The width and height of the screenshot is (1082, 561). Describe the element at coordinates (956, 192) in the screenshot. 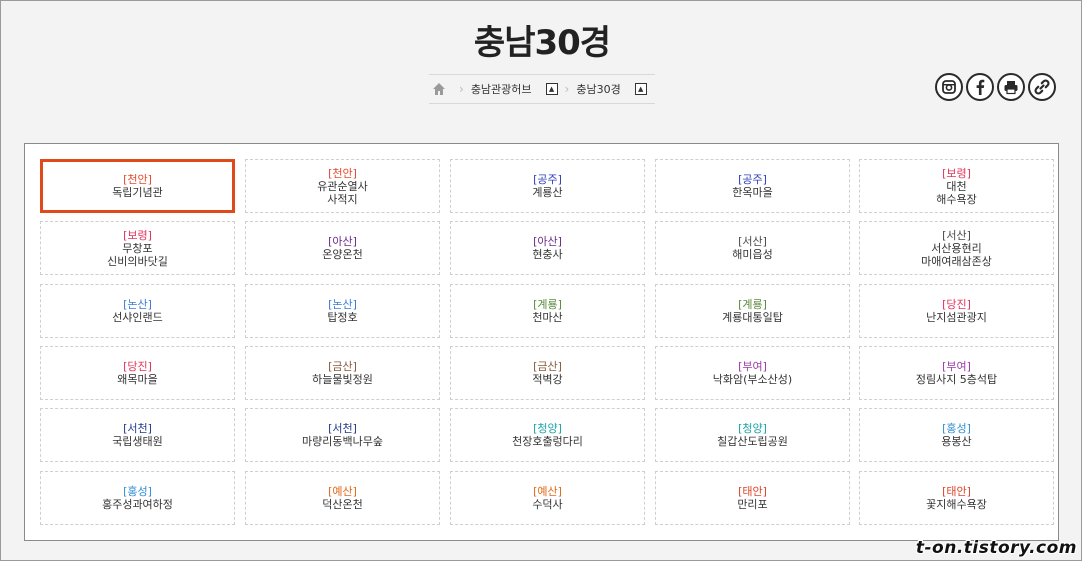

I see `attraction-name: 대천 해수욕장` at that location.